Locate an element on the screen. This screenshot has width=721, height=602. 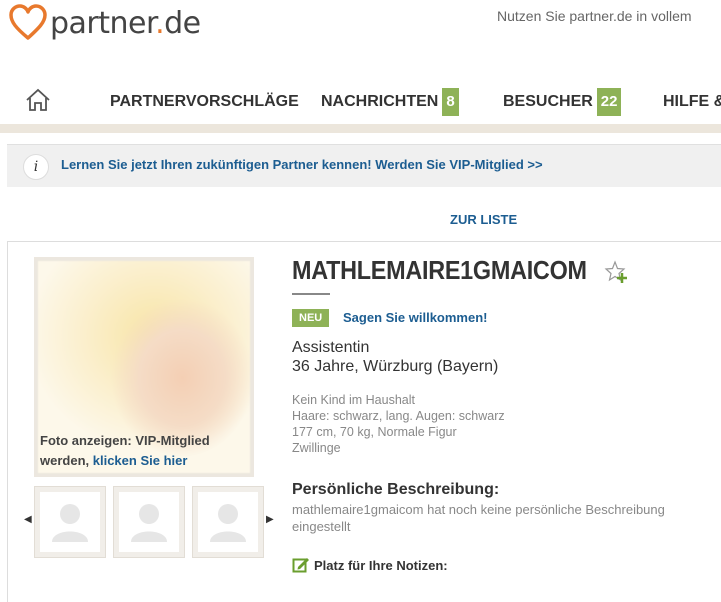
profile-detail-zodiac: Zwillinge is located at coordinates (316, 448).